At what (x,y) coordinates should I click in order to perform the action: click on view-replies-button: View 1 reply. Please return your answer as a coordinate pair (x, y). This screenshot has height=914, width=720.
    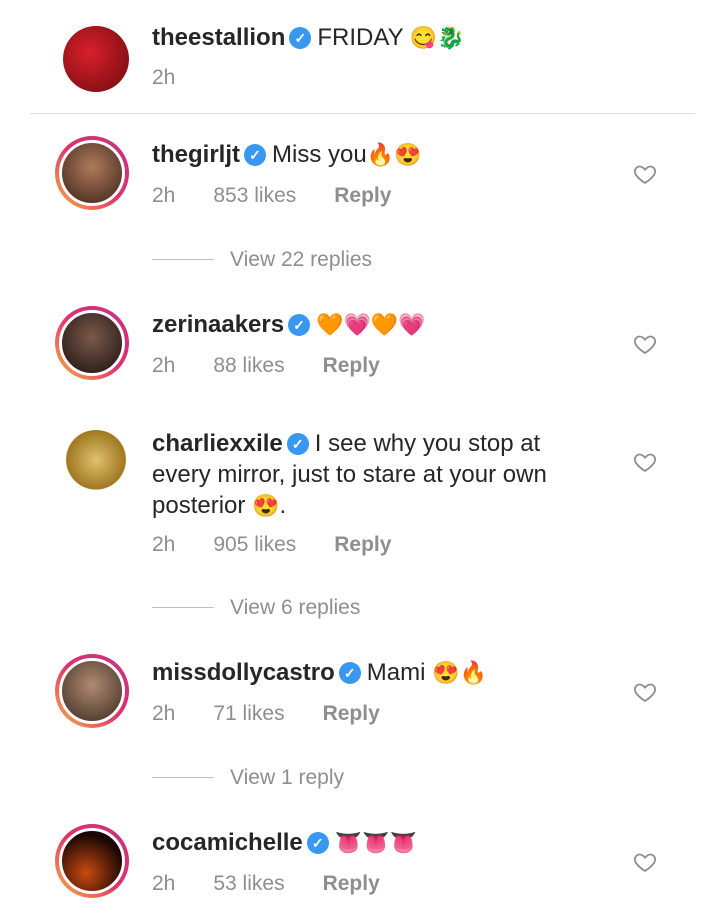
    Looking at the image, I should click on (248, 778).